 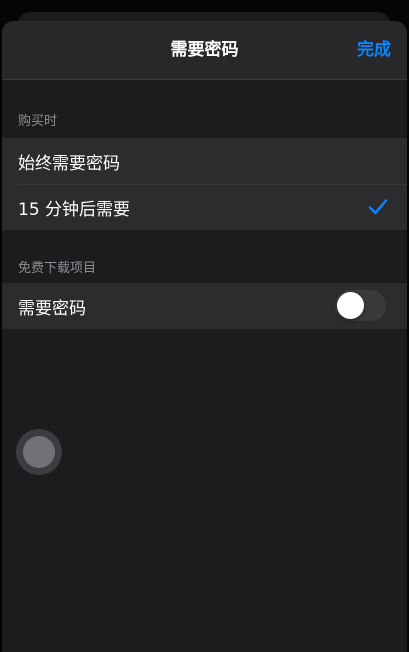 What do you see at coordinates (57, 268) in the screenshot?
I see `section-header-free-downloads: 免费下载项目` at bounding box center [57, 268].